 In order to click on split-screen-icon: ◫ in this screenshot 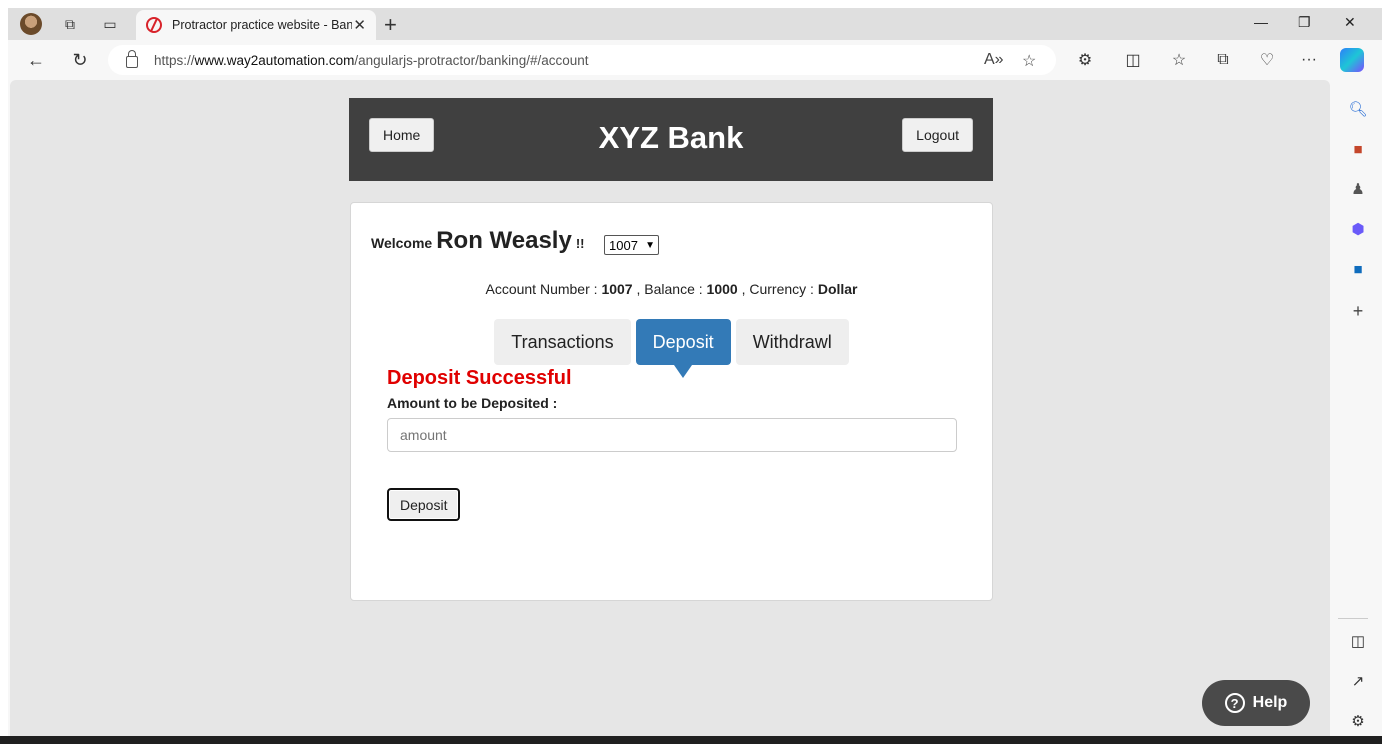, I will do `click(1133, 60)`.